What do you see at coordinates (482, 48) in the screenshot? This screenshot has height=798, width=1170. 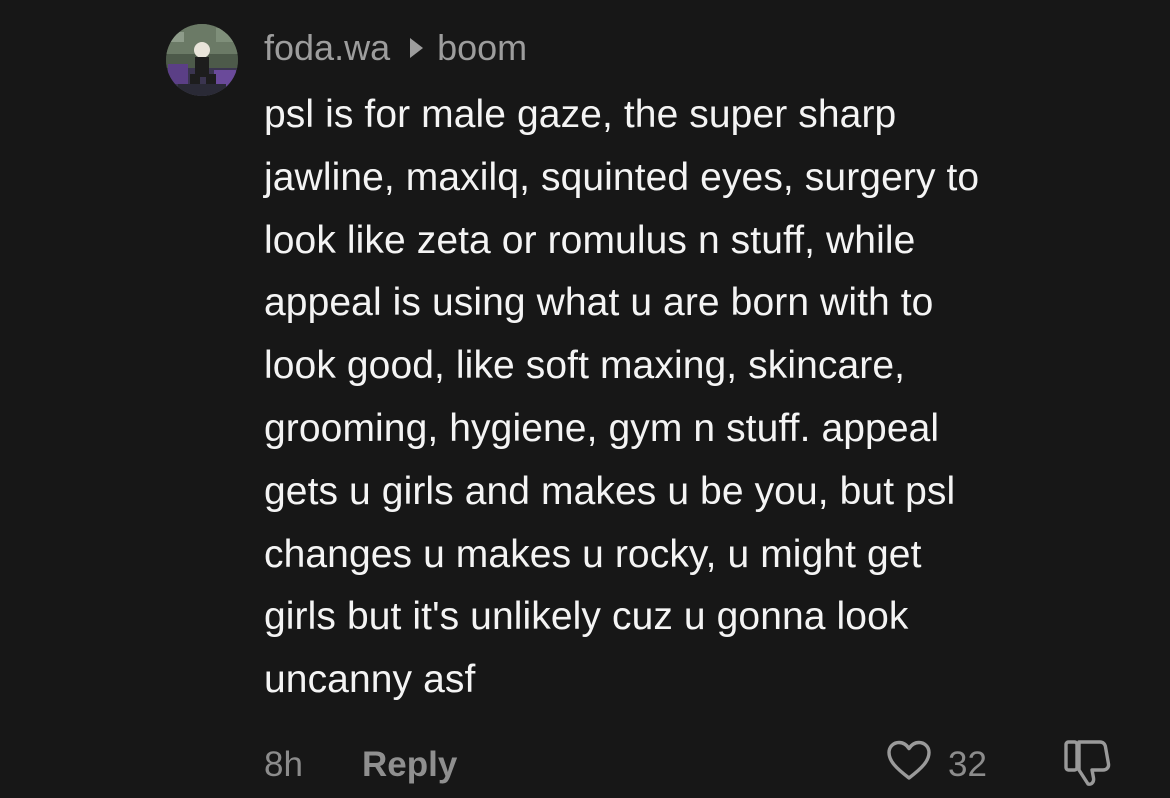 I see `reply-to-name: boom` at bounding box center [482, 48].